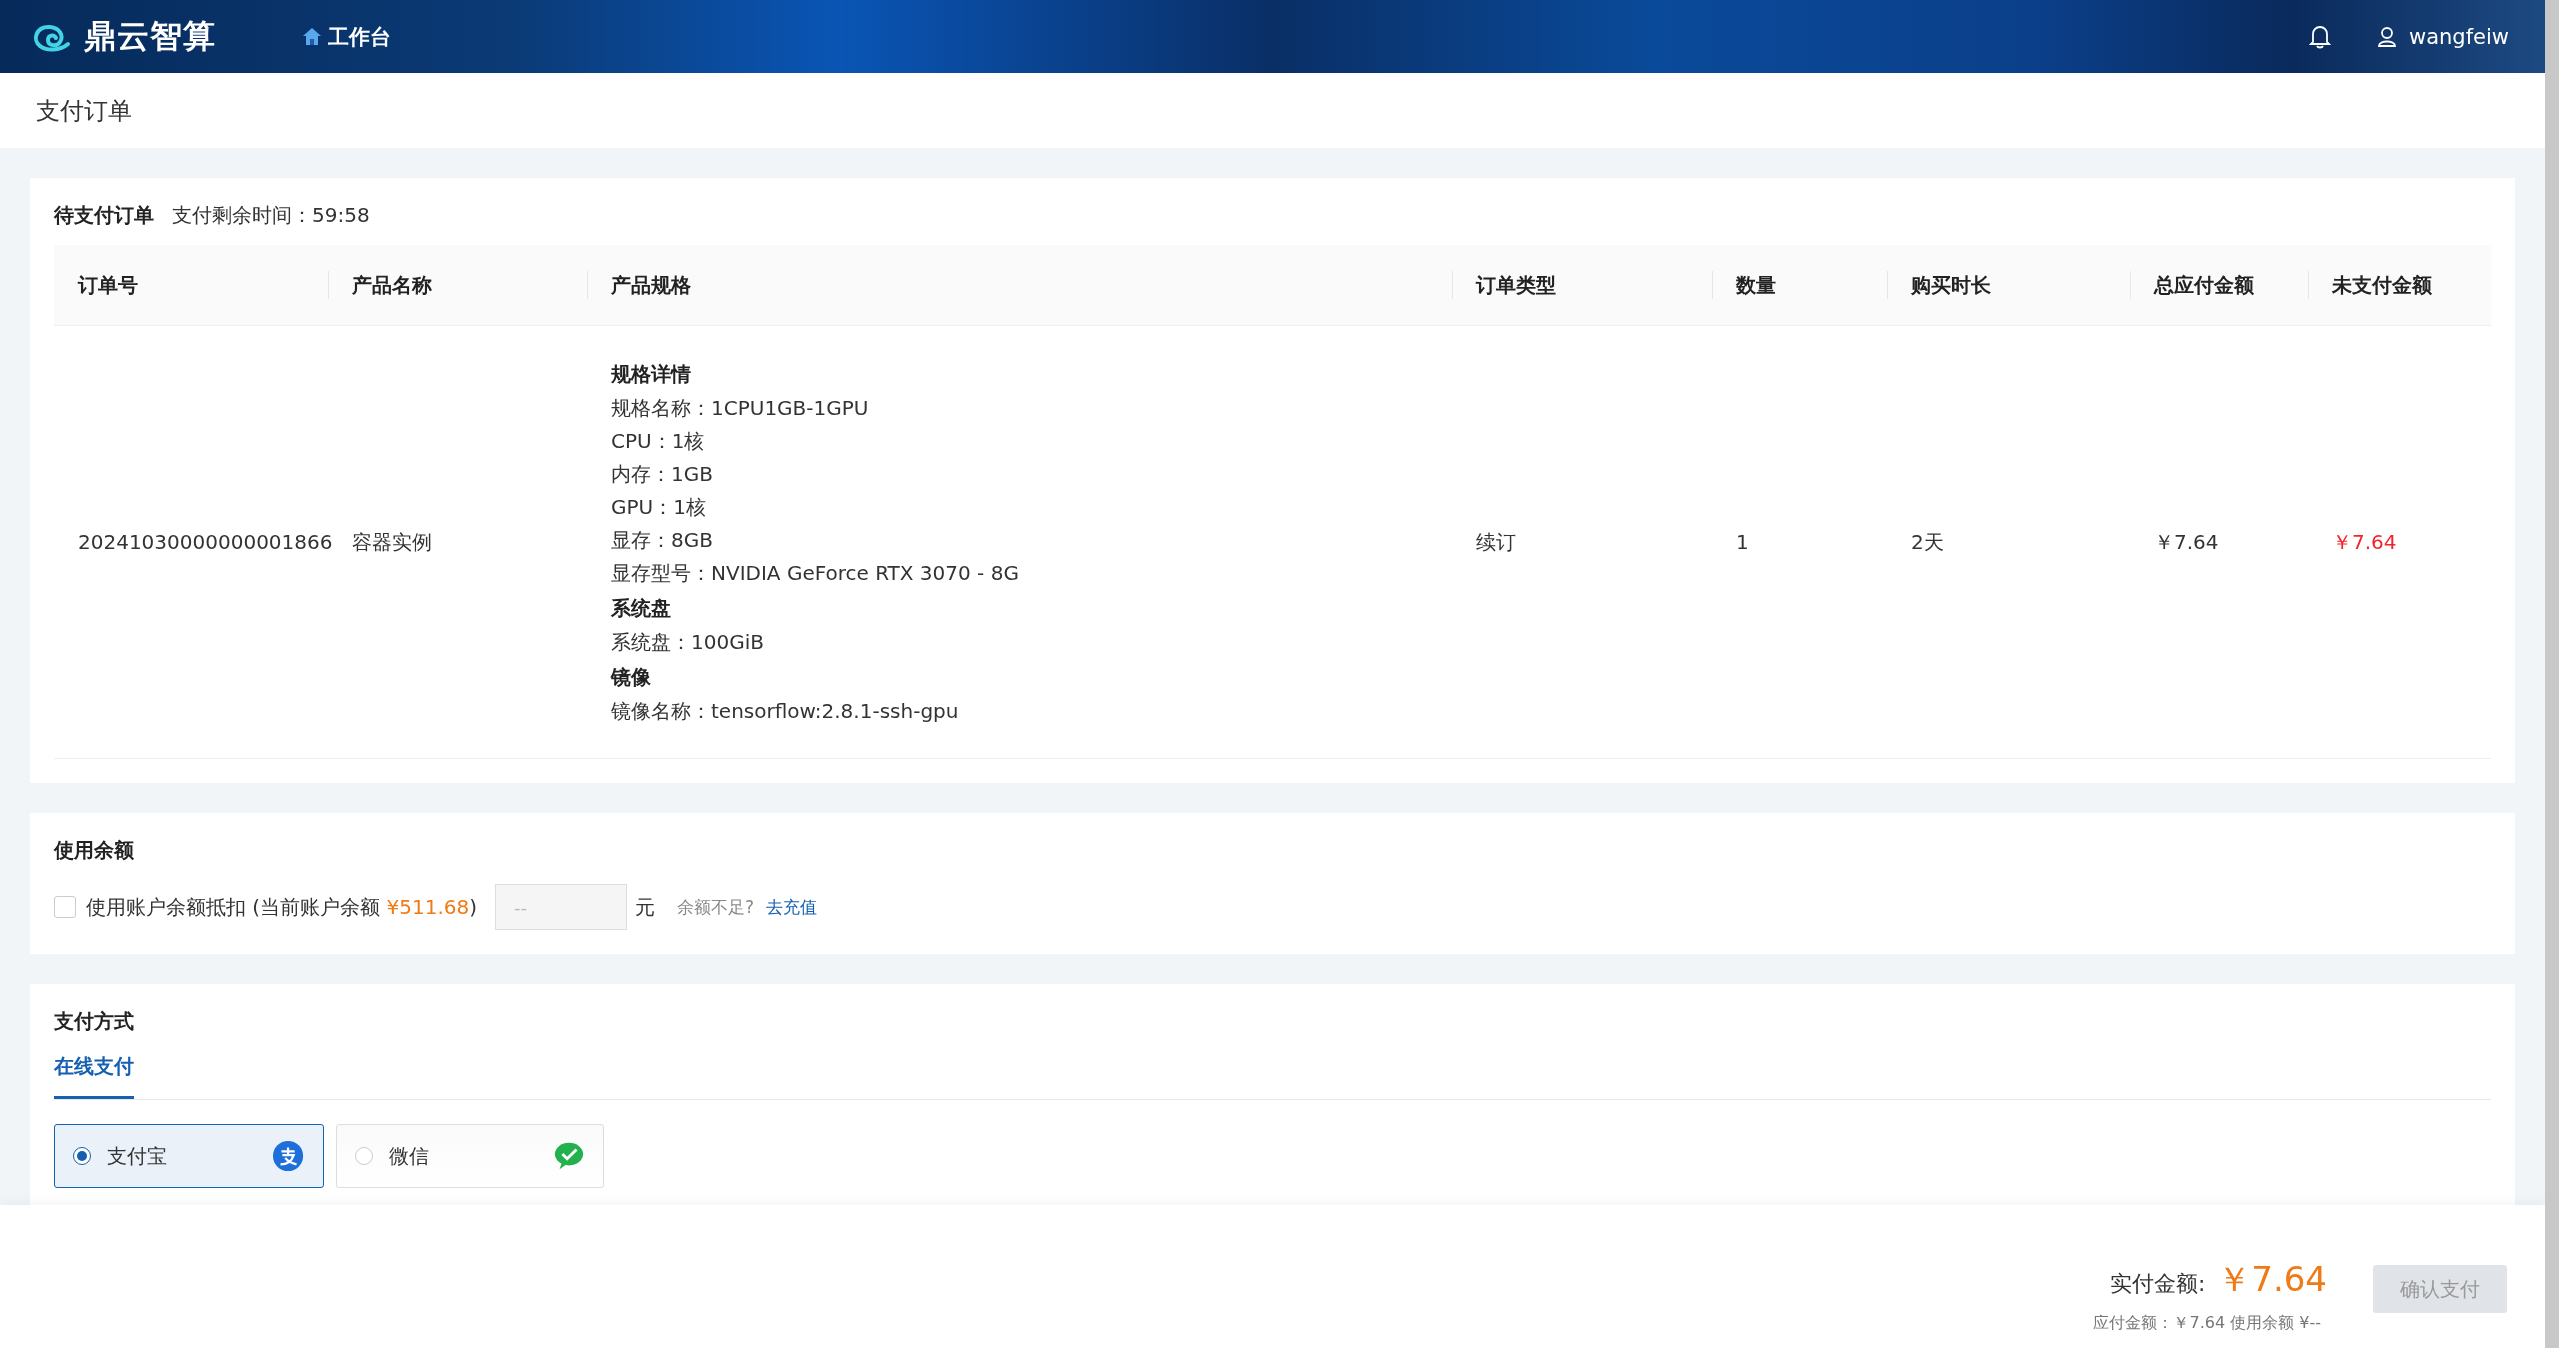 This screenshot has height=1348, width=2559. What do you see at coordinates (740, 408) in the screenshot?
I see `spec-line: 规格名称：1CPU1GB-1GPU` at bounding box center [740, 408].